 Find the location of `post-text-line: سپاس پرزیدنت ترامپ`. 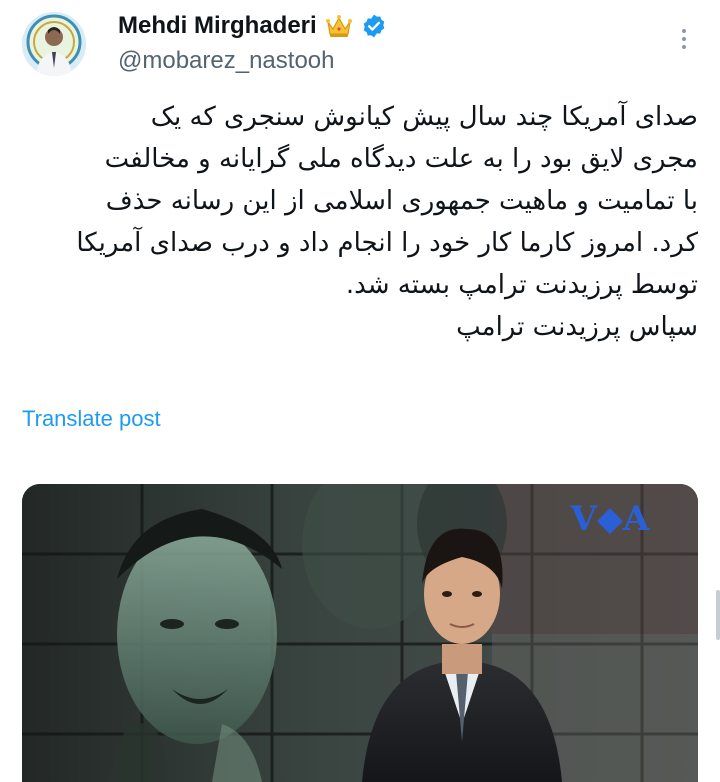

post-text-line: سپاس پرزیدنت ترامپ is located at coordinates (577, 327).